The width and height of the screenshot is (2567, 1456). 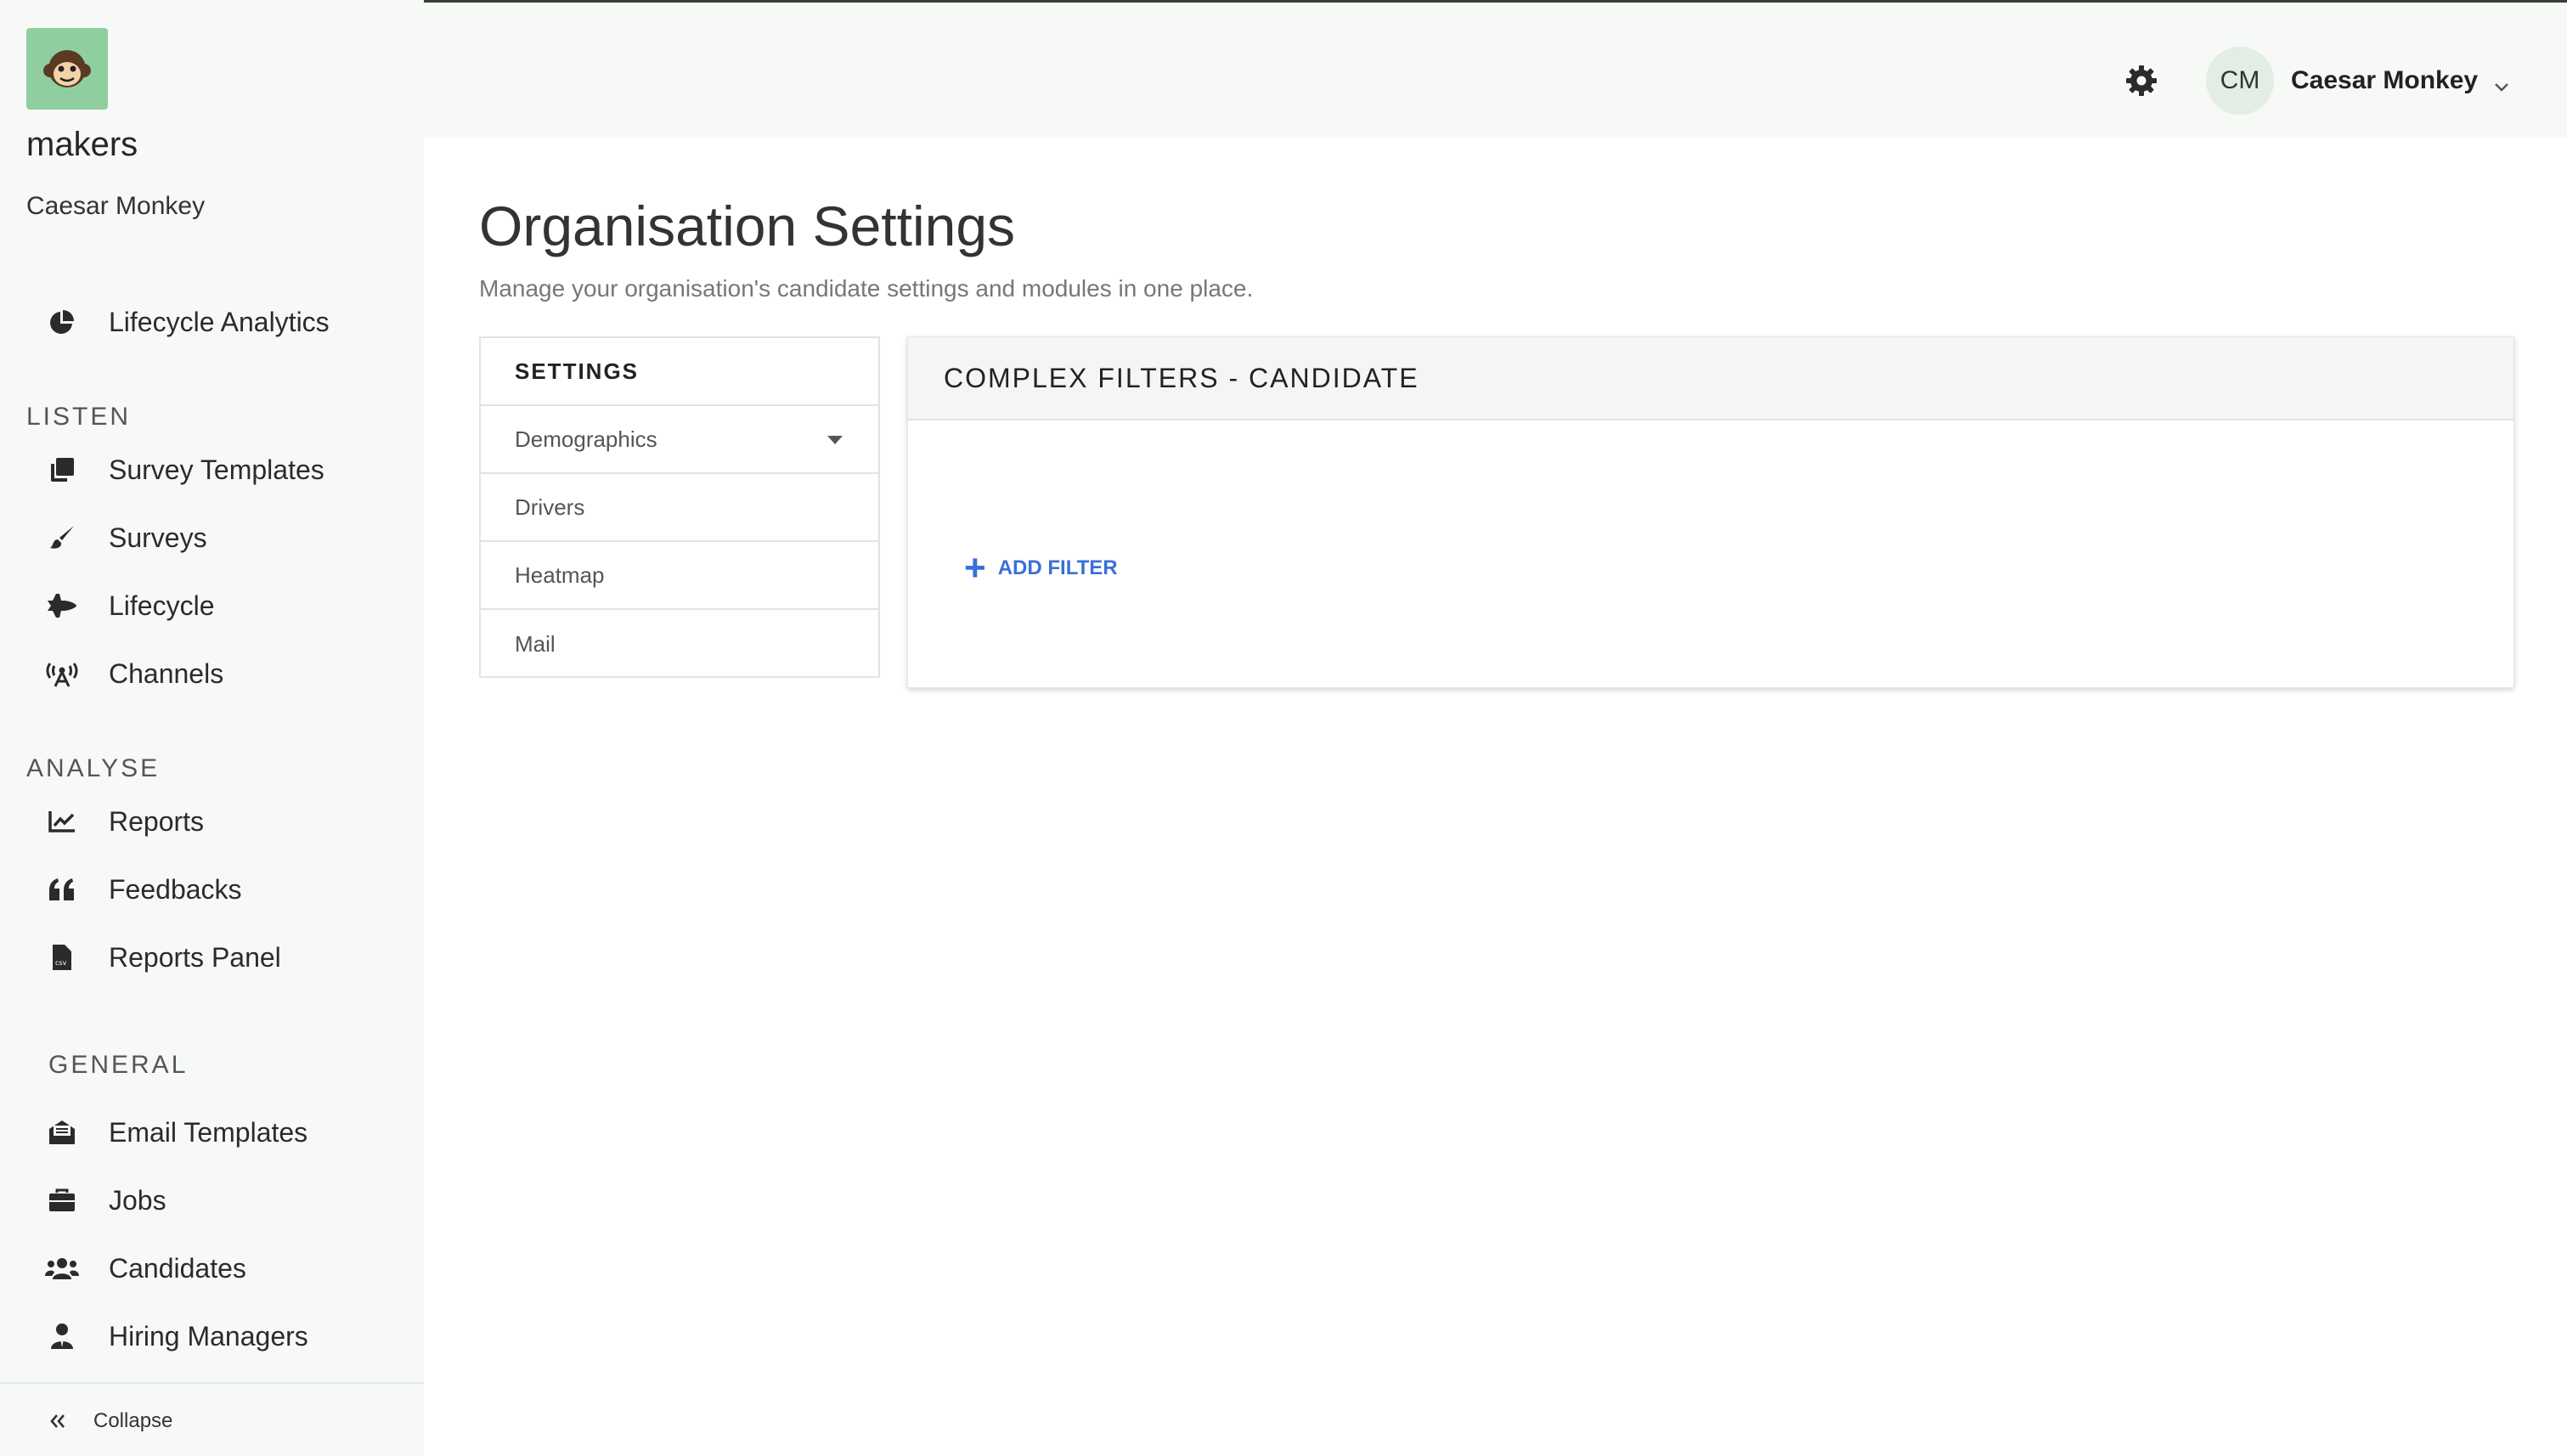 I want to click on settings-menu-heading: SETTINGS, so click(x=679, y=372).